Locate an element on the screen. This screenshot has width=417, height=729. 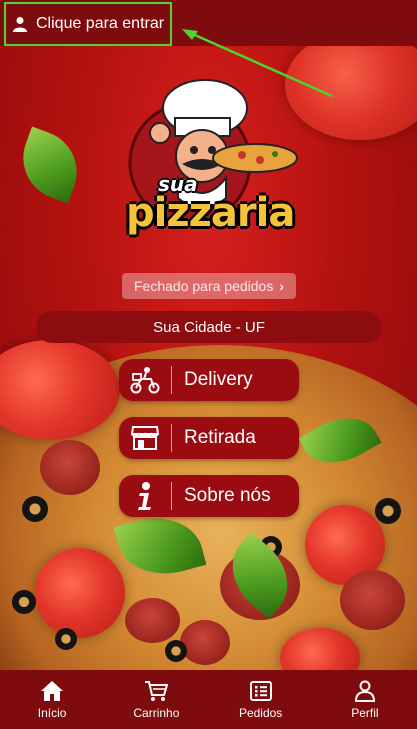
tab-cart-label: Carrinho is located at coordinates (156, 712).